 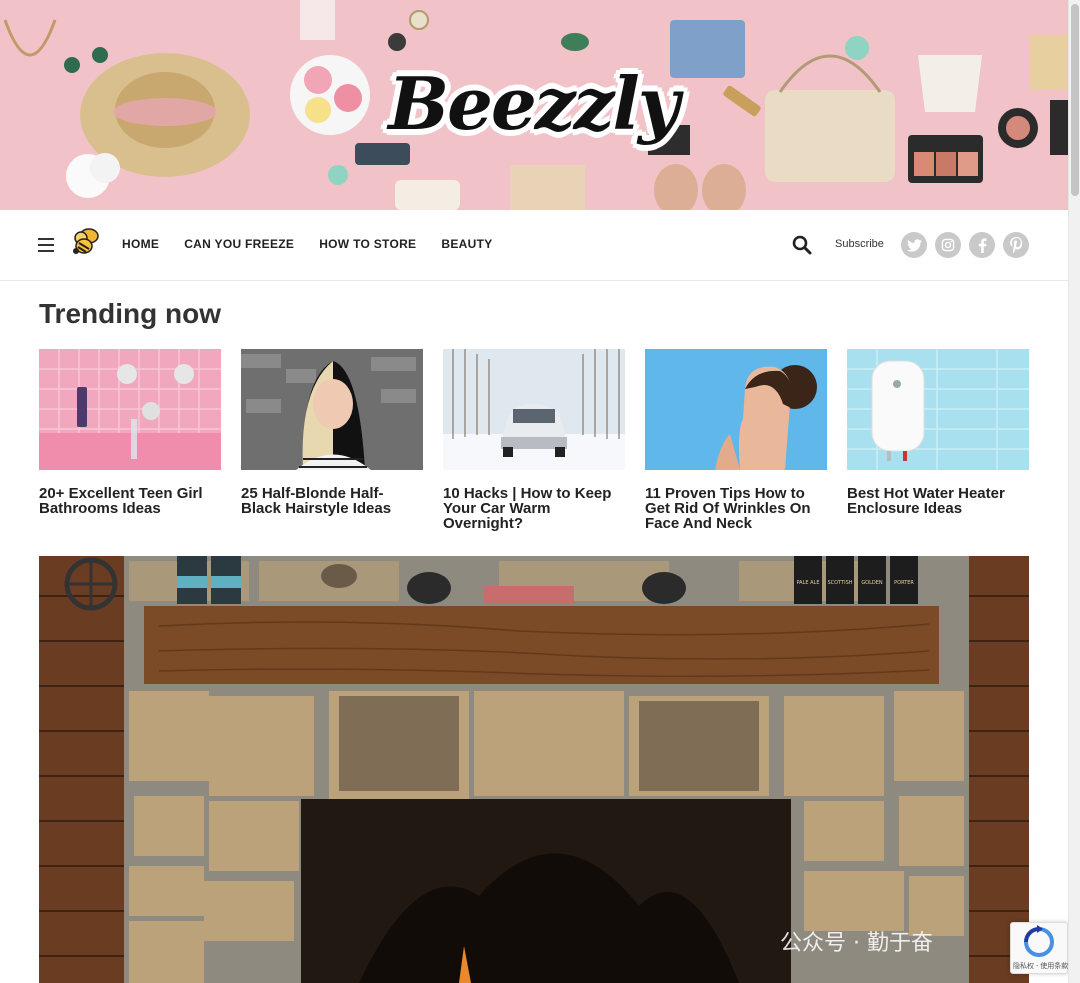 What do you see at coordinates (140, 244) in the screenshot?
I see `nav-link-home: HOME` at bounding box center [140, 244].